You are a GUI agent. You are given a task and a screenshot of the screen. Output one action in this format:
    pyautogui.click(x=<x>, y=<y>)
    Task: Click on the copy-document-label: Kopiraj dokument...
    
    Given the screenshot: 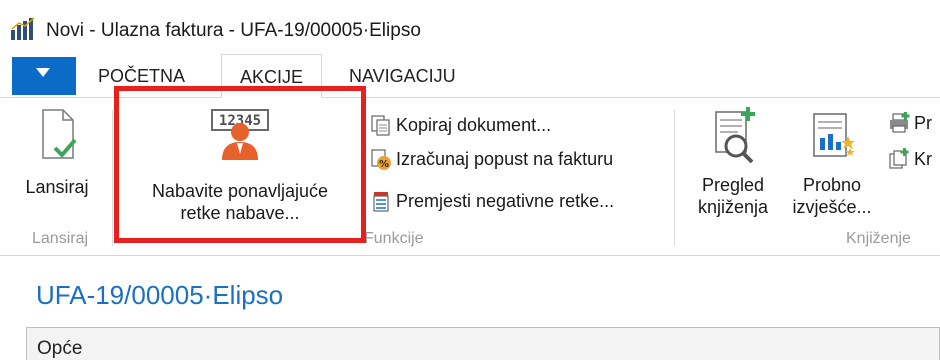 What is the action you would take?
    pyautogui.click(x=474, y=124)
    